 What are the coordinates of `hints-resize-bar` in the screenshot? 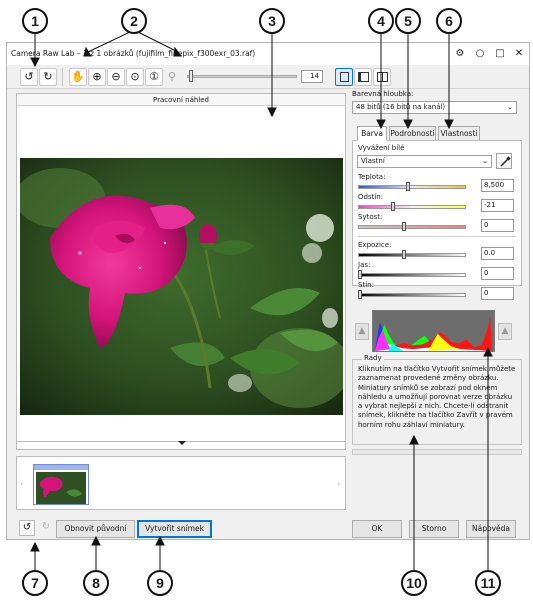 It's located at (437, 452).